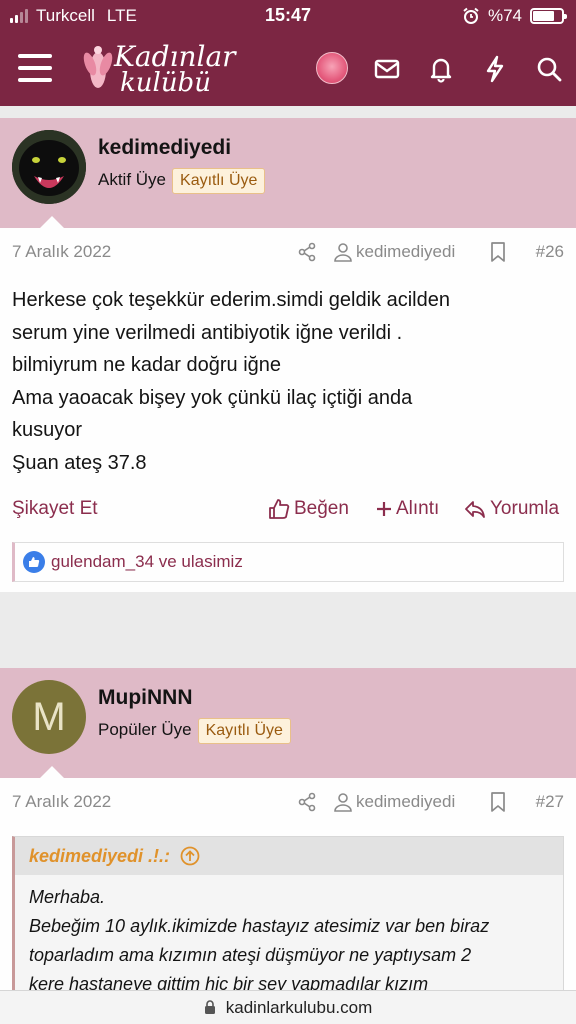  What do you see at coordinates (525, 508) in the screenshot?
I see `reply-label: Yorumla` at bounding box center [525, 508].